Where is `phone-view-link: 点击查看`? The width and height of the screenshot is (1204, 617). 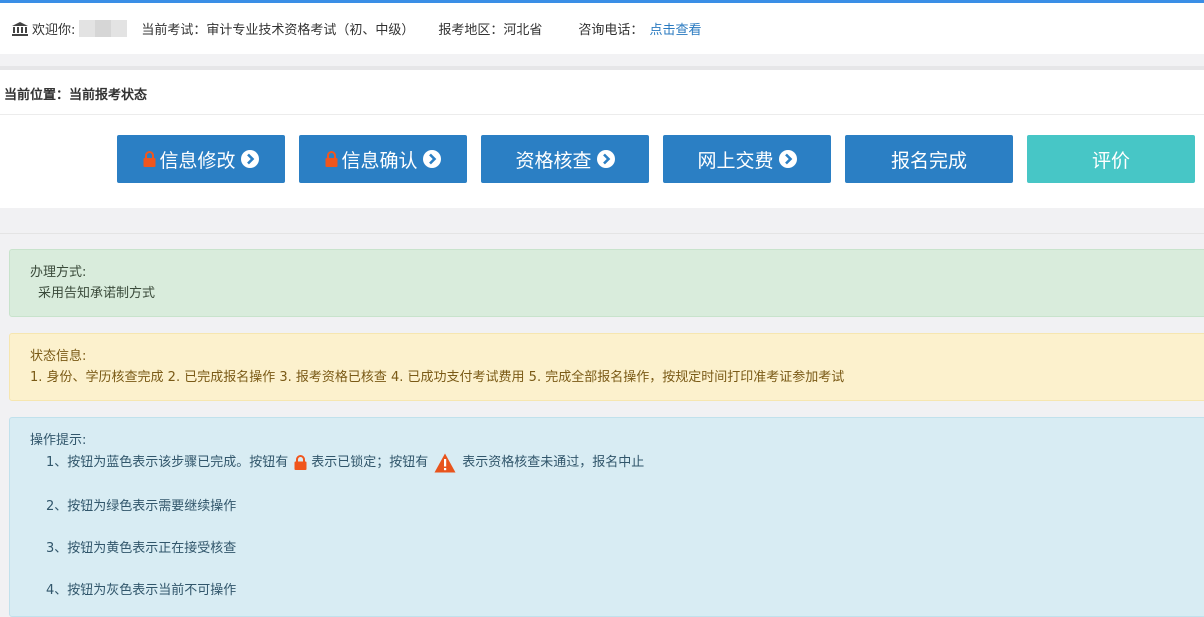 phone-view-link: 点击查看 is located at coordinates (675, 28).